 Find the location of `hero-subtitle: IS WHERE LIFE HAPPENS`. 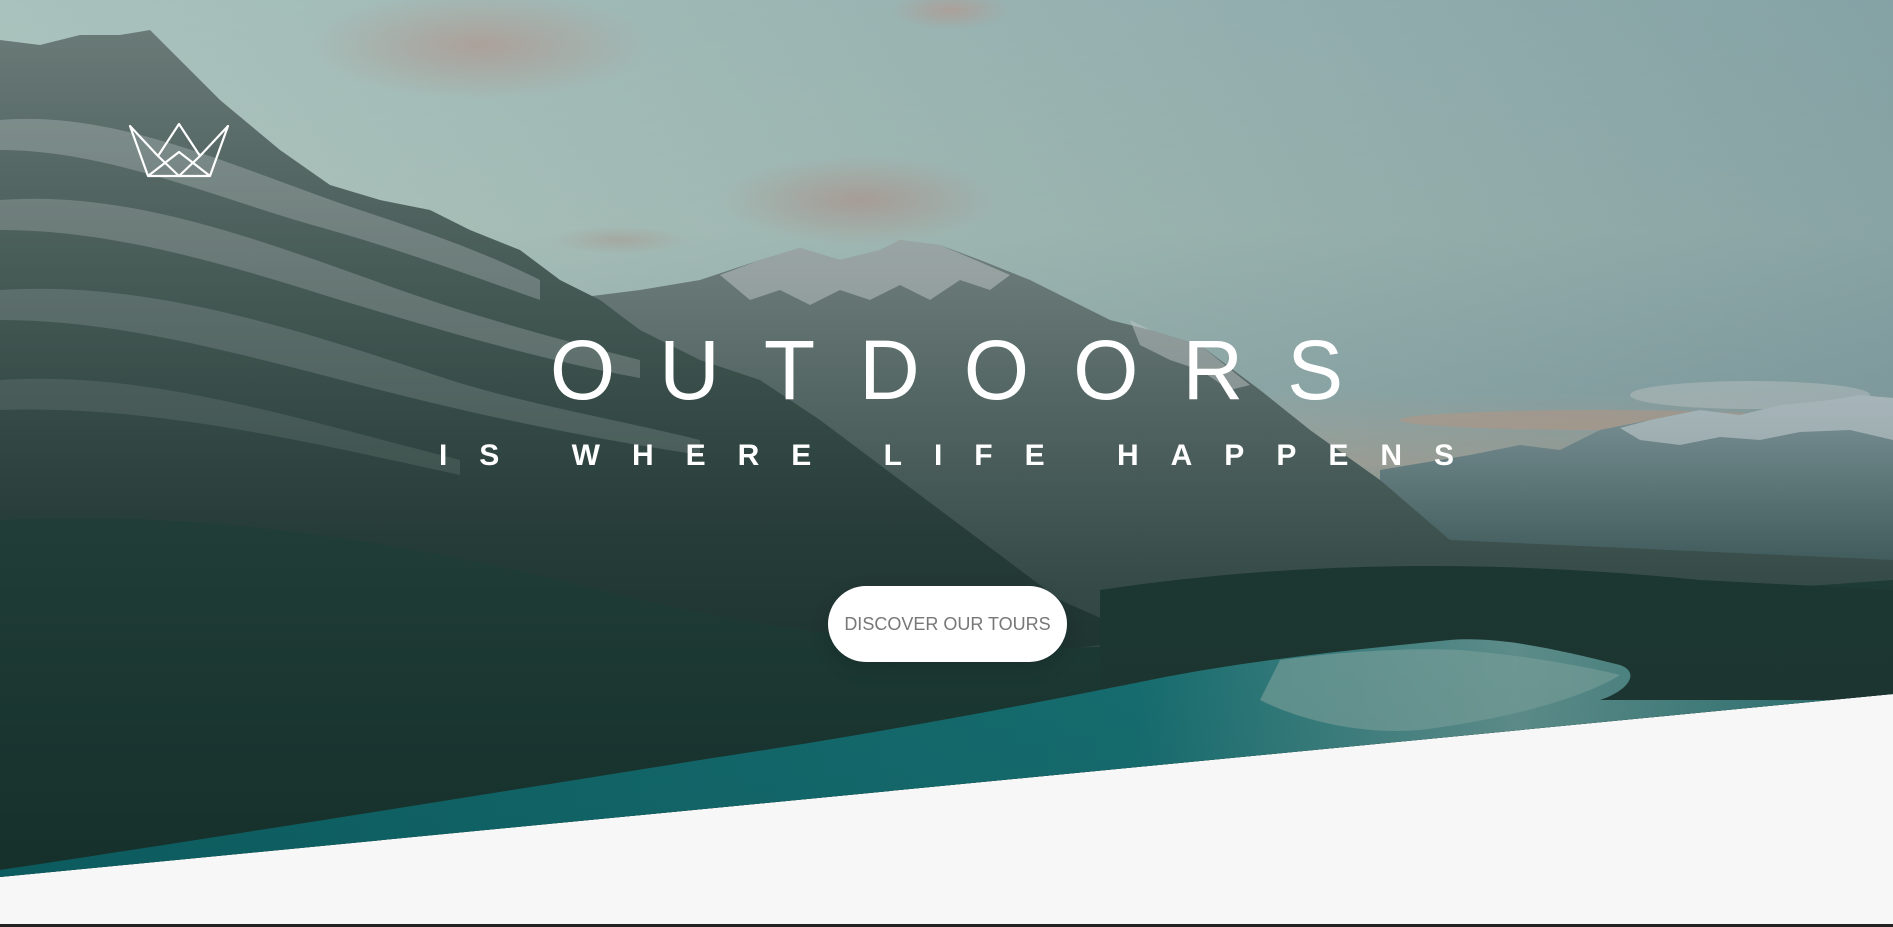

hero-subtitle: IS WHERE LIFE HAPPENS is located at coordinates (962, 455).